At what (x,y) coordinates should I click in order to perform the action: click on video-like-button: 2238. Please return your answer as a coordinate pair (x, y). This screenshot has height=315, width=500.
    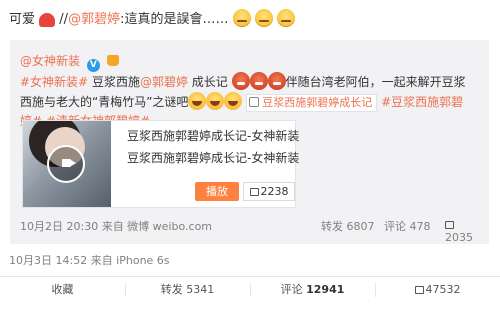
    Looking at the image, I should click on (269, 191).